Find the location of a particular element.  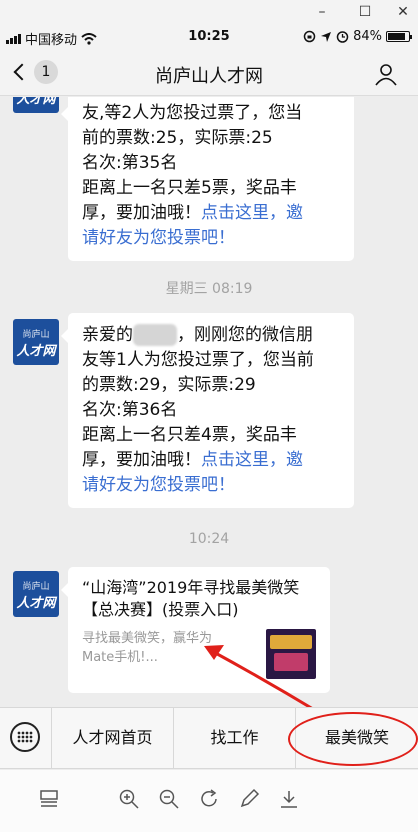

rotate-icon is located at coordinates (209, 799).